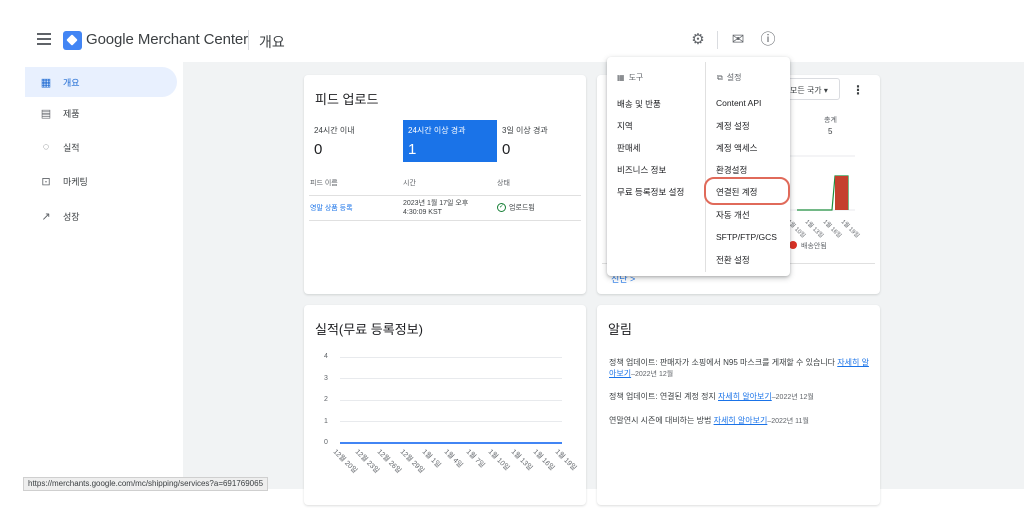 The height and width of the screenshot is (527, 1024). Describe the element at coordinates (650, 192) in the screenshot. I see `menu-item-free-listings: 무료 등록정보 설정` at that location.